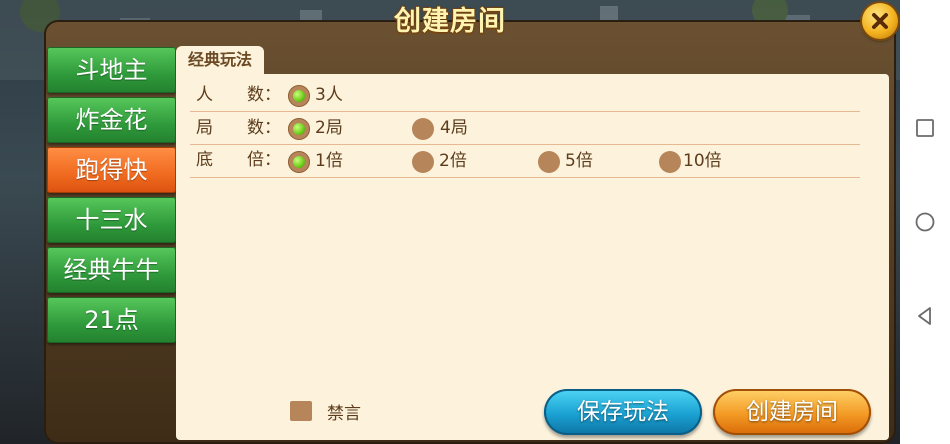  What do you see at coordinates (323, 95) in the screenshot?
I see `players-option-3: 3人` at bounding box center [323, 95].